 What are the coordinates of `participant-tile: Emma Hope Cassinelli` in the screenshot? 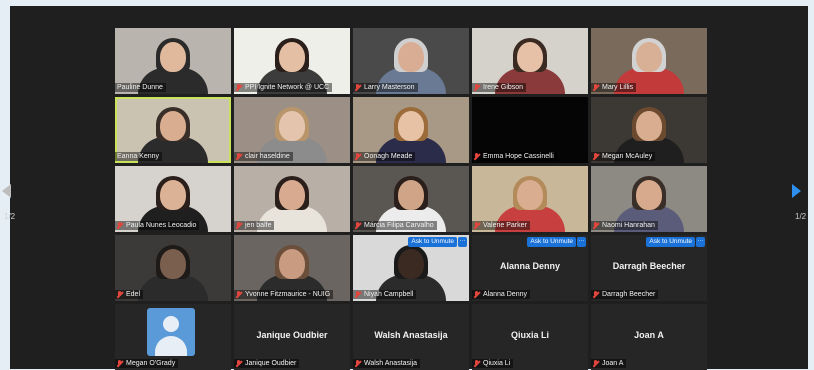 It's located at (530, 130).